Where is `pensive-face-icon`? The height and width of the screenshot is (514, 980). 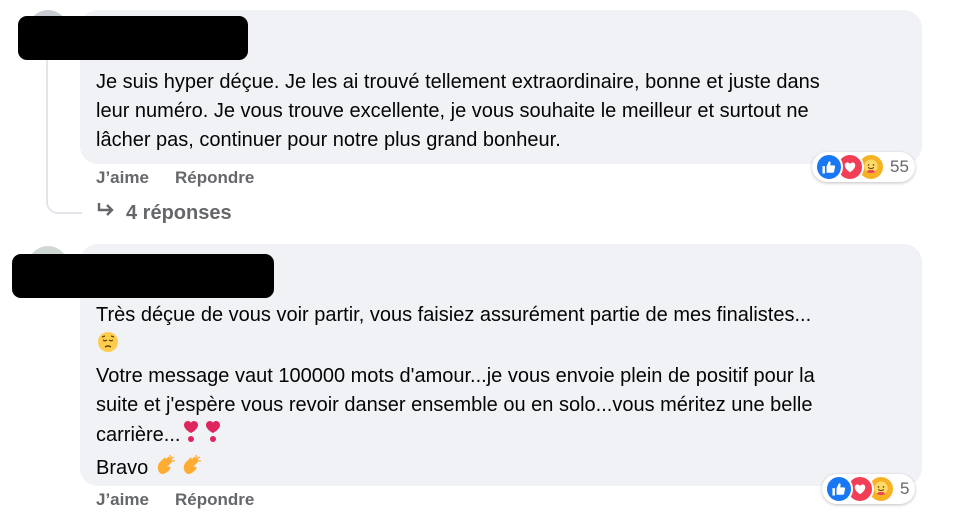
pensive-face-icon is located at coordinates (108, 346).